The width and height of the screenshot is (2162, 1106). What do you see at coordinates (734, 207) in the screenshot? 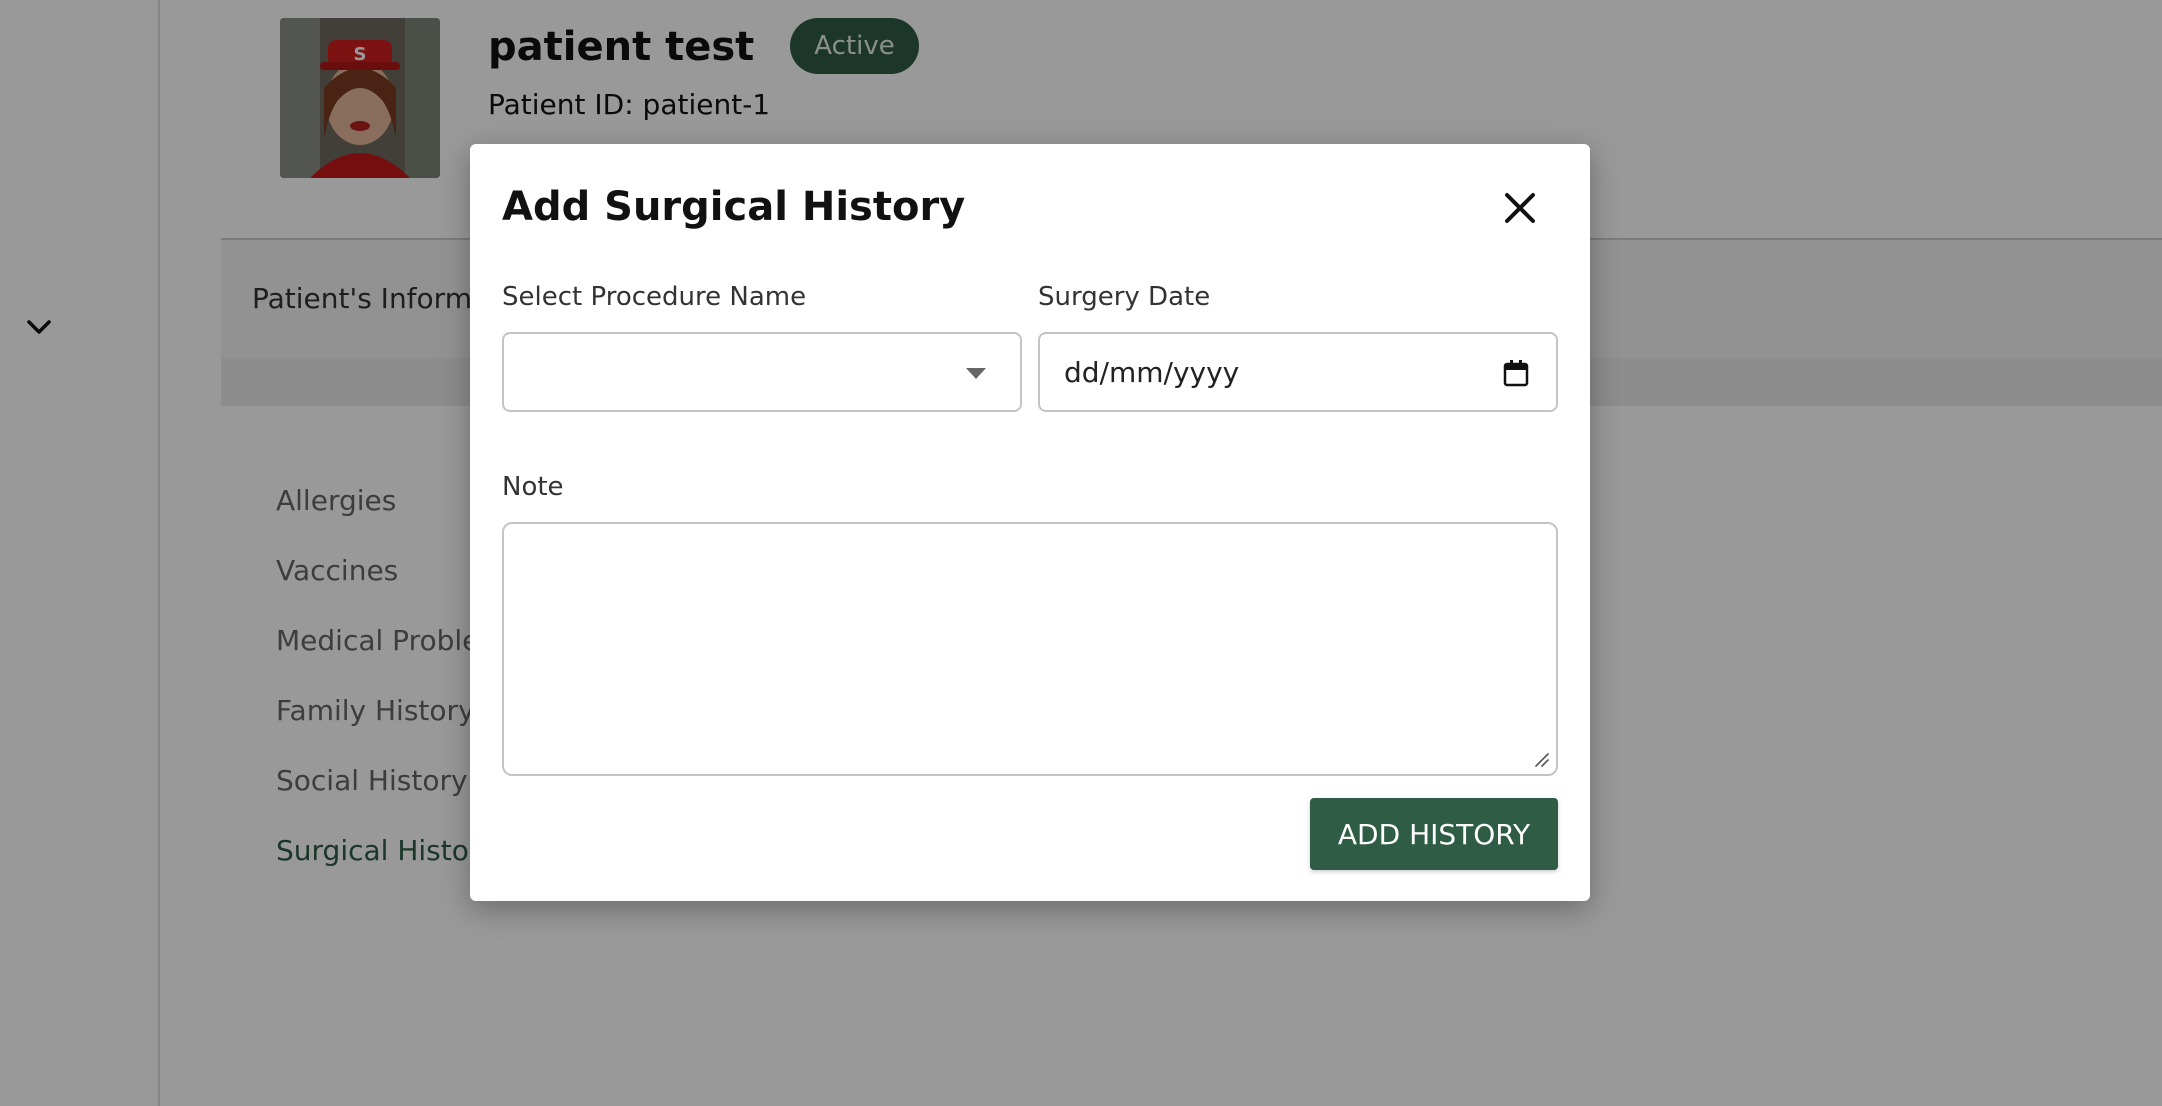
I see `modal-title: Add Surgical History` at bounding box center [734, 207].